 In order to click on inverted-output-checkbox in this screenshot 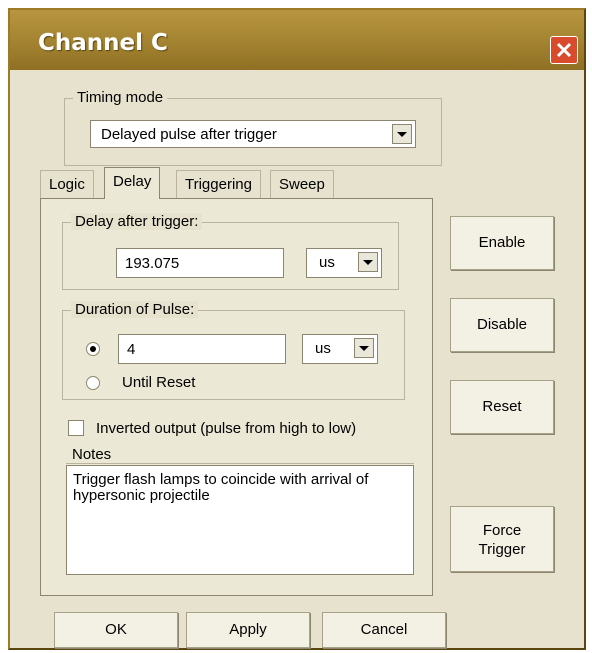, I will do `click(76, 428)`.